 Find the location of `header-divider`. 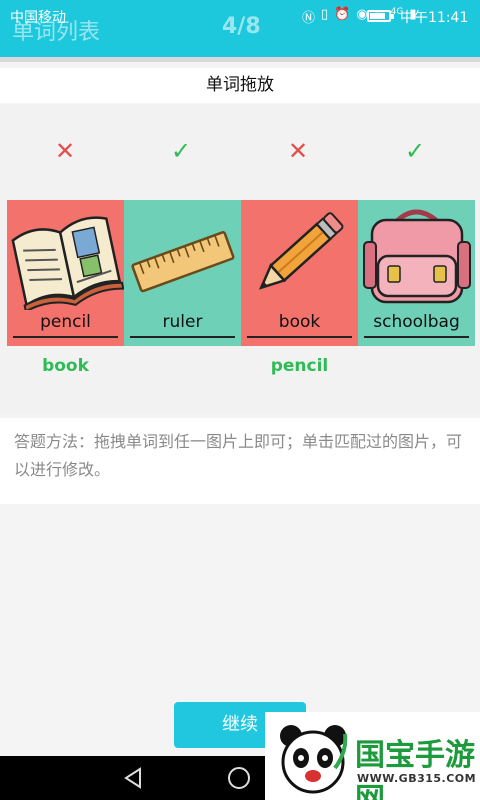

header-divider is located at coordinates (240, 59).